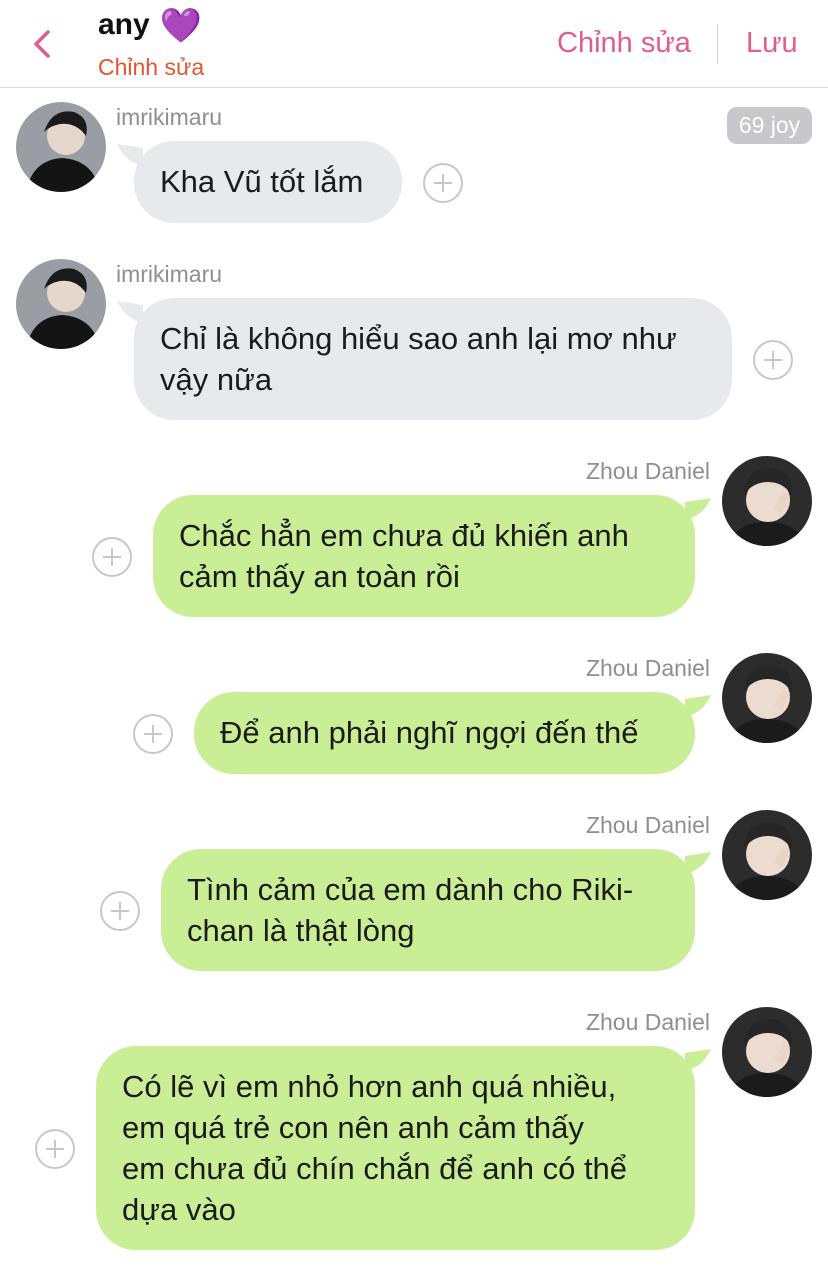 Image resolution: width=828 pixels, height=1269 pixels. I want to click on message-line: Tình cảm của em dành cho Riki-, so click(410, 889).